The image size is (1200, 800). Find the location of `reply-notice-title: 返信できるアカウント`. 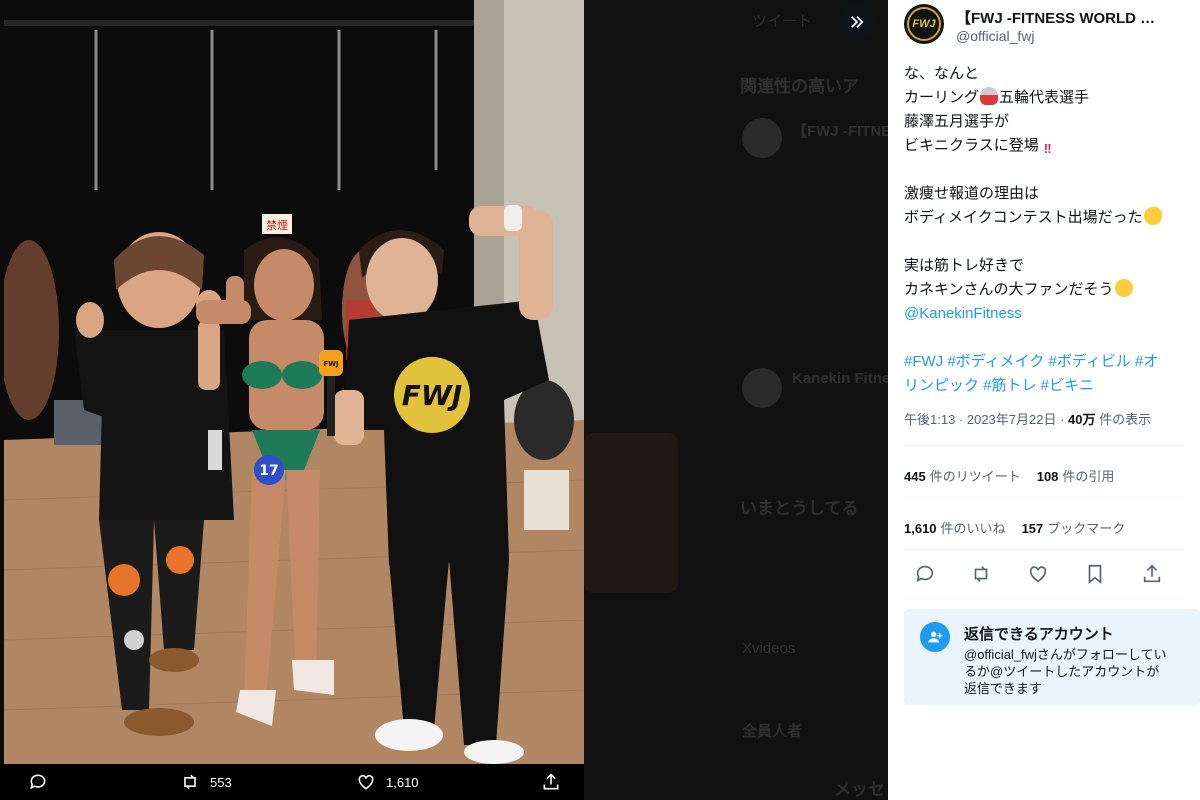

reply-notice-title: 返信できるアカウント is located at coordinates (1039, 634).